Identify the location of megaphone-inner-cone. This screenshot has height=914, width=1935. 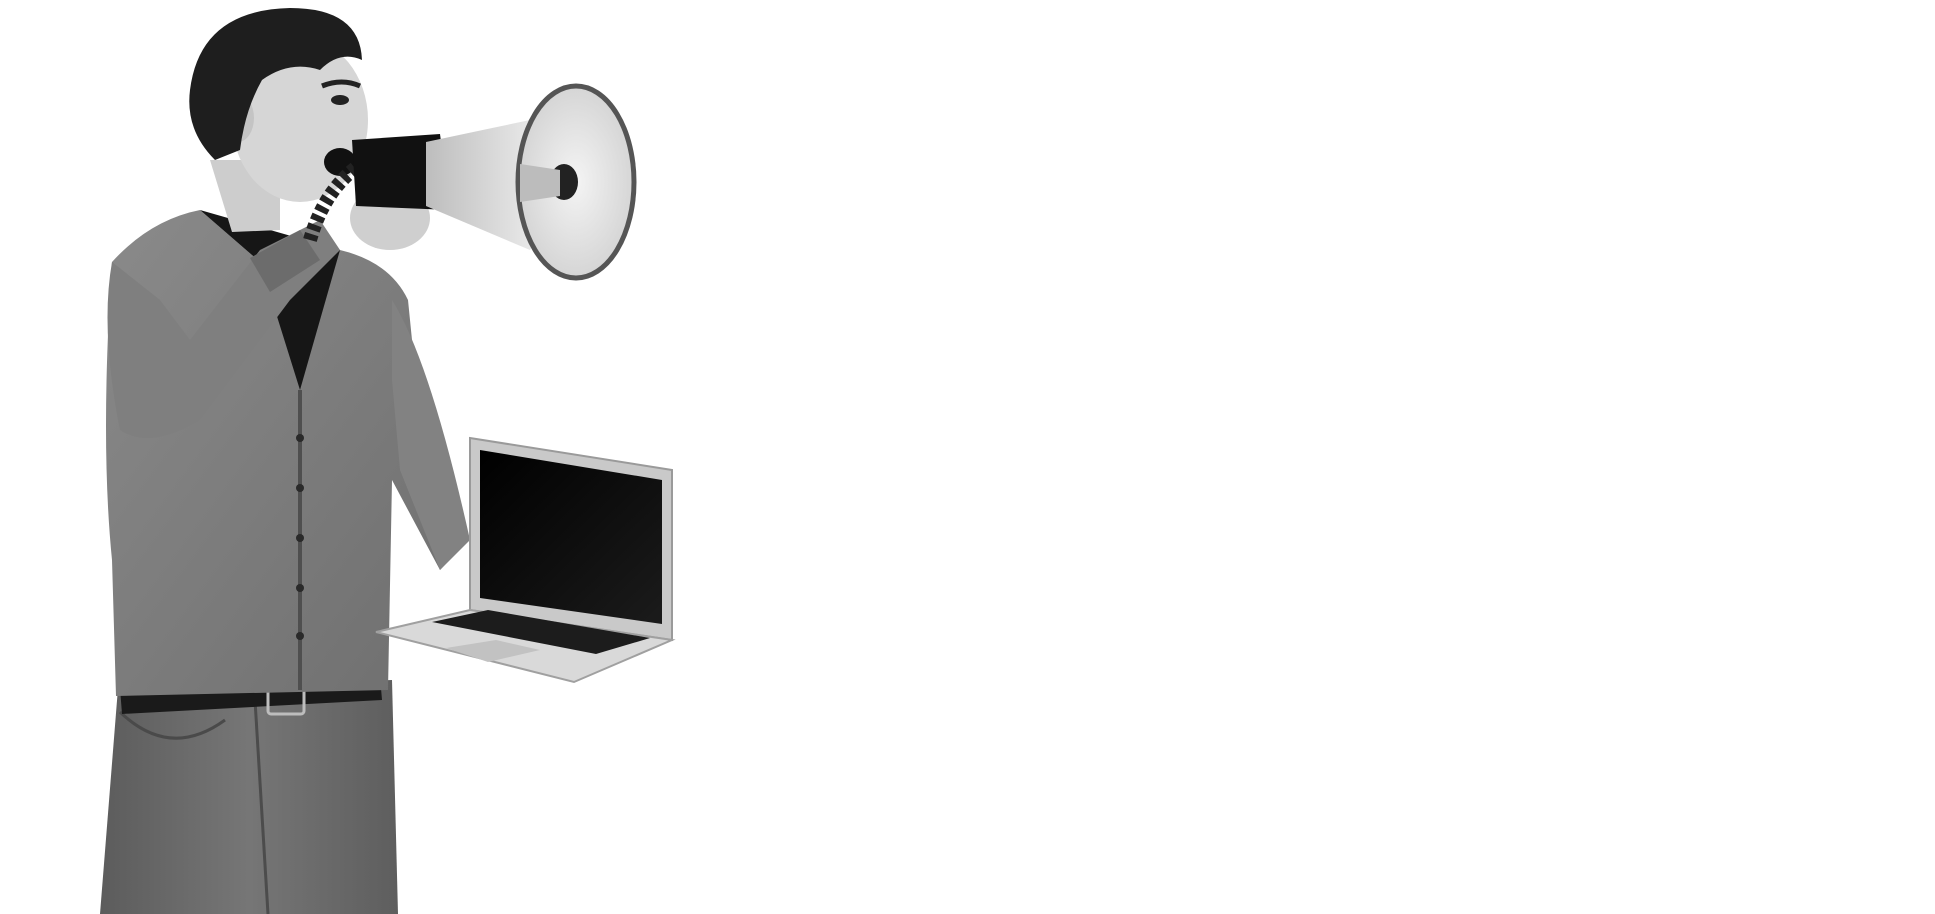
(540, 183).